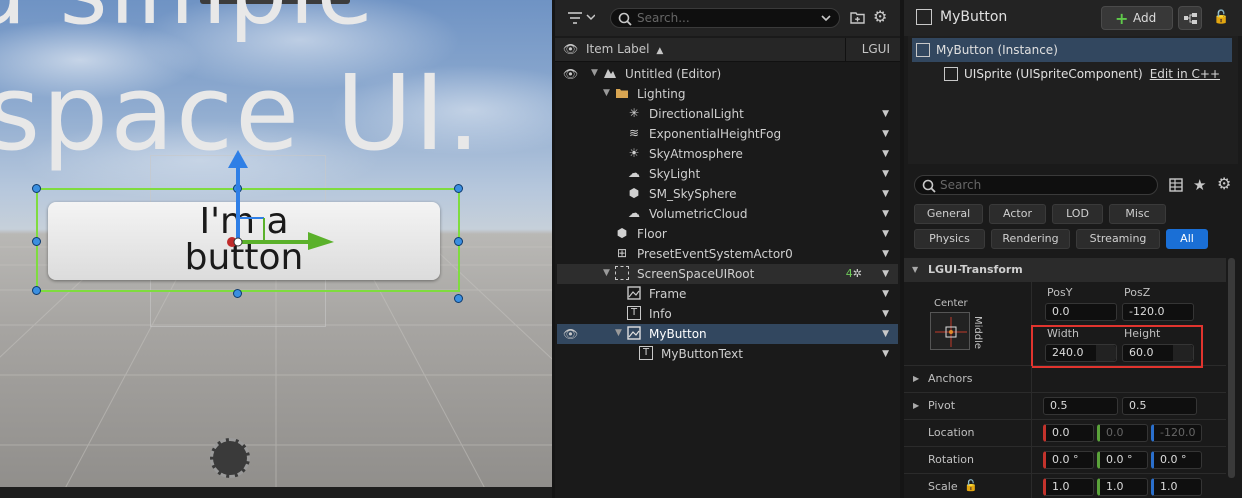 This screenshot has height=498, width=1242. Describe the element at coordinates (727, 174) in the screenshot. I see `outliner-row-skylight: ☁ SkyLight ▼` at that location.